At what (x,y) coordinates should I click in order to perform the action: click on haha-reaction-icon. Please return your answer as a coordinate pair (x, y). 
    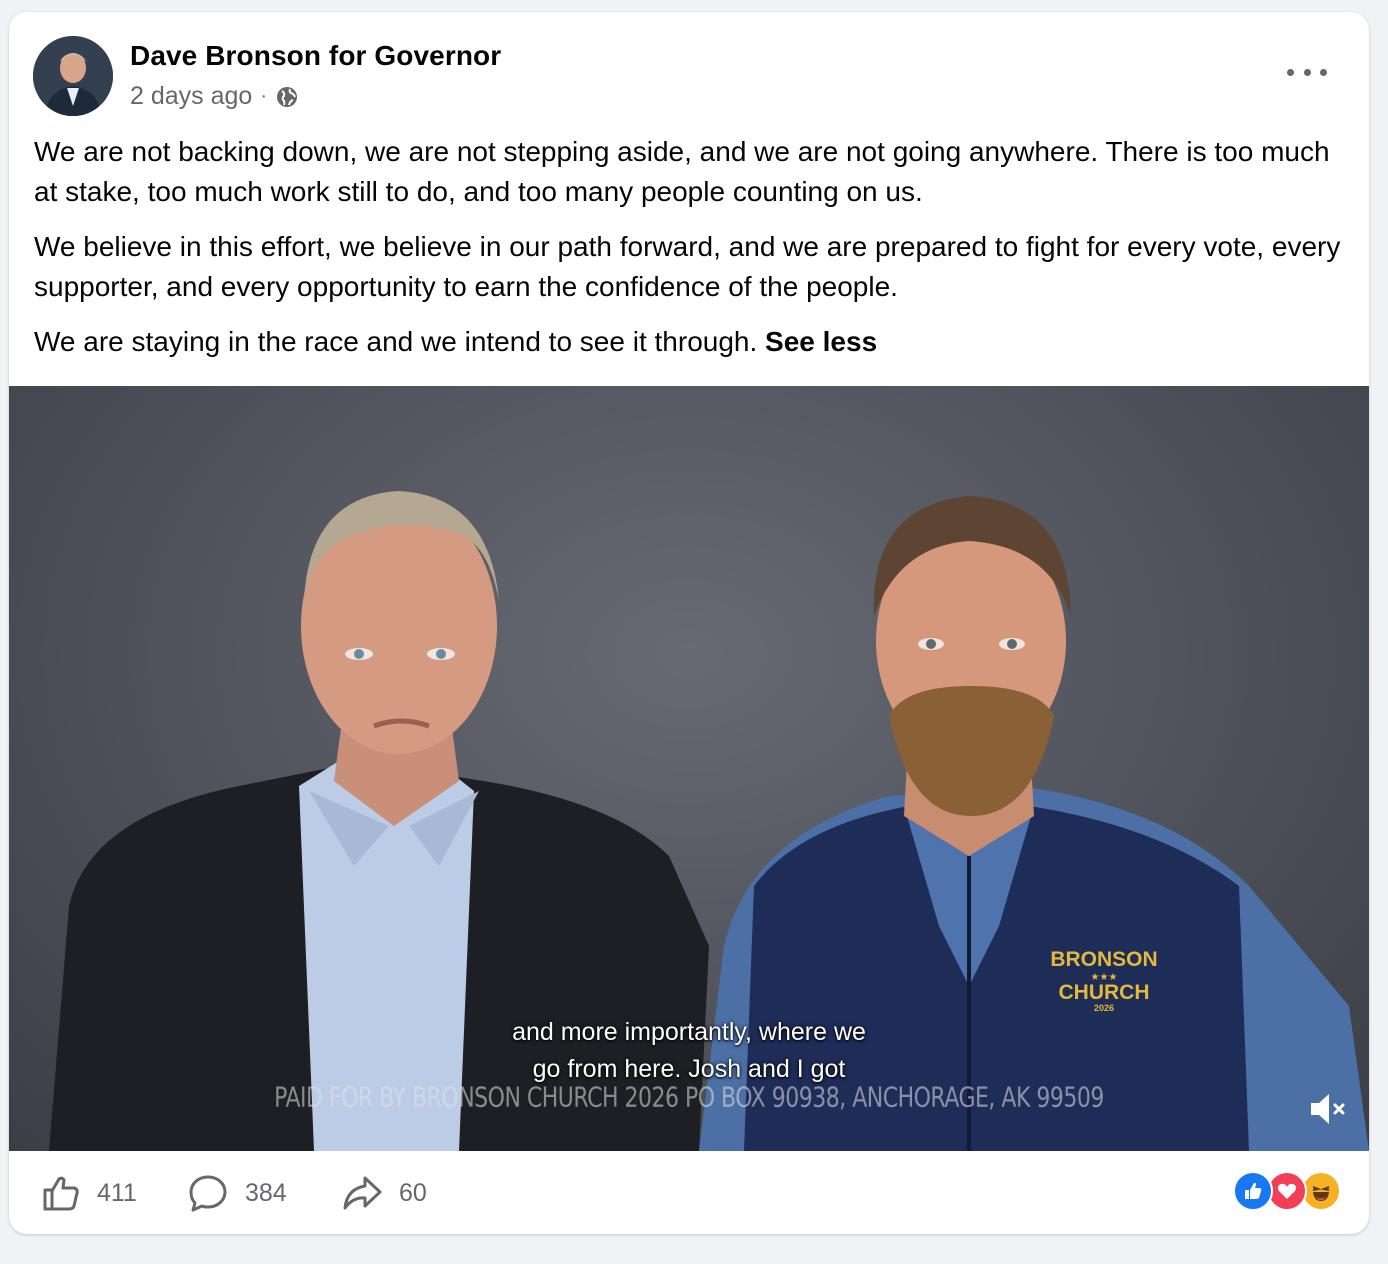
    Looking at the image, I should click on (1321, 1191).